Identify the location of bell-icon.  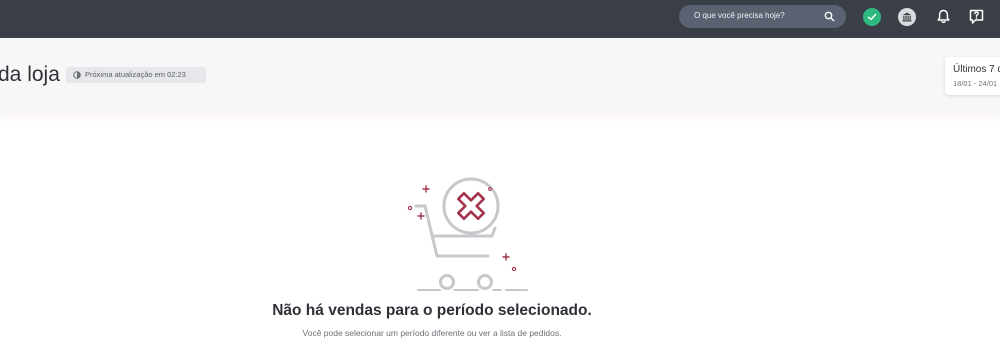
(943, 16).